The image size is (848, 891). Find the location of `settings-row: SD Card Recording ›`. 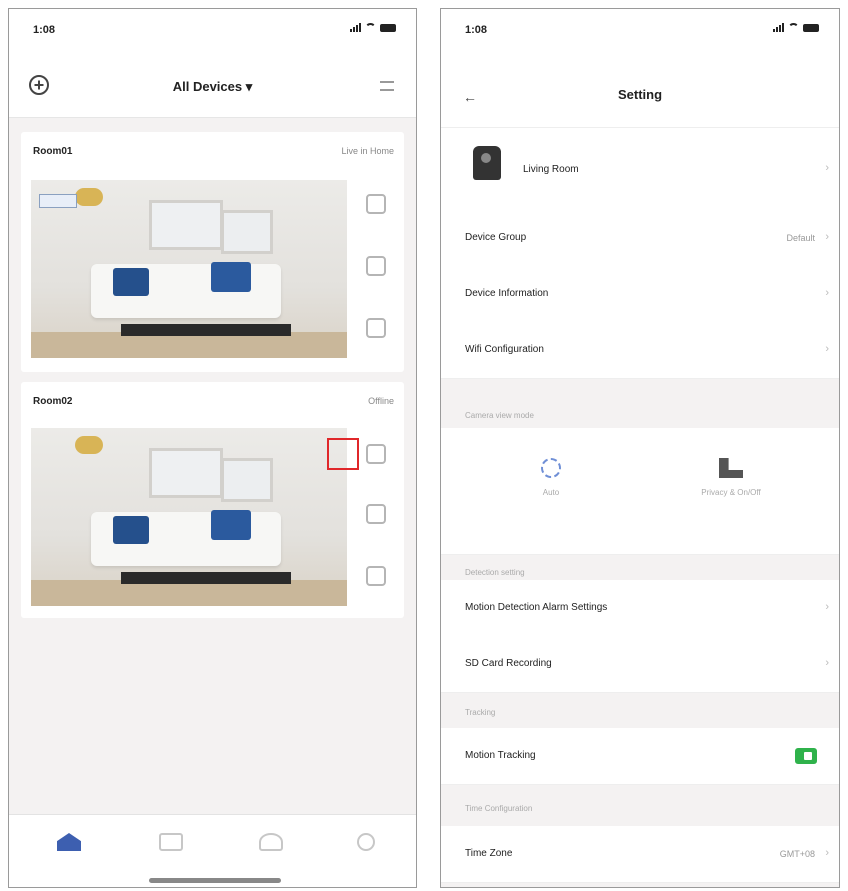

settings-row: SD Card Recording › is located at coordinates (640, 664).